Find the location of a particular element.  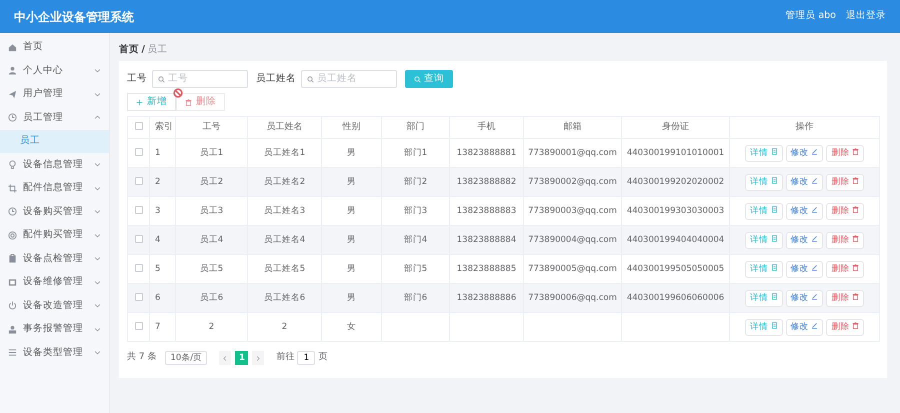

search-field: 员工姓名 is located at coordinates (349, 79).